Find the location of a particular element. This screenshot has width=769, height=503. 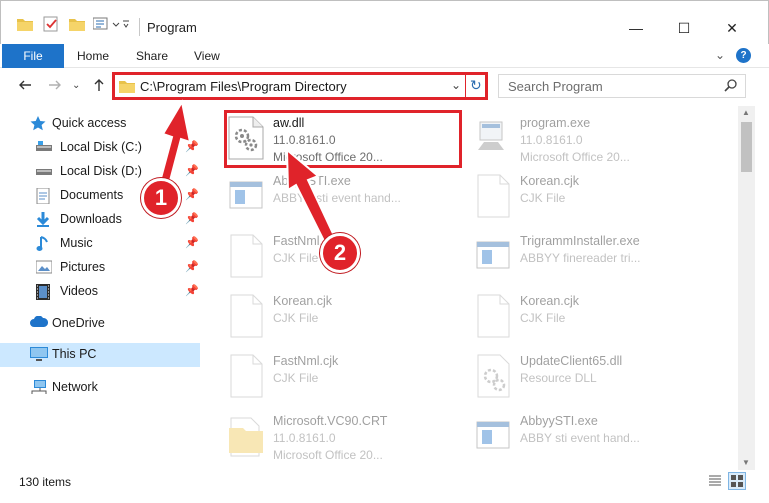

callout-1: 1 is located at coordinates (161, 198).